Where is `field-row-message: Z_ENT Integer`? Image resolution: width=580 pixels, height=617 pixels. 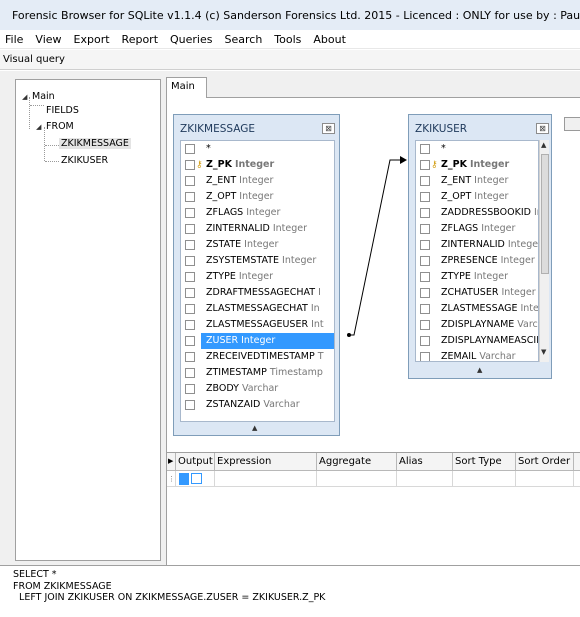 field-row-message: Z_ENT Integer is located at coordinates (257, 181).